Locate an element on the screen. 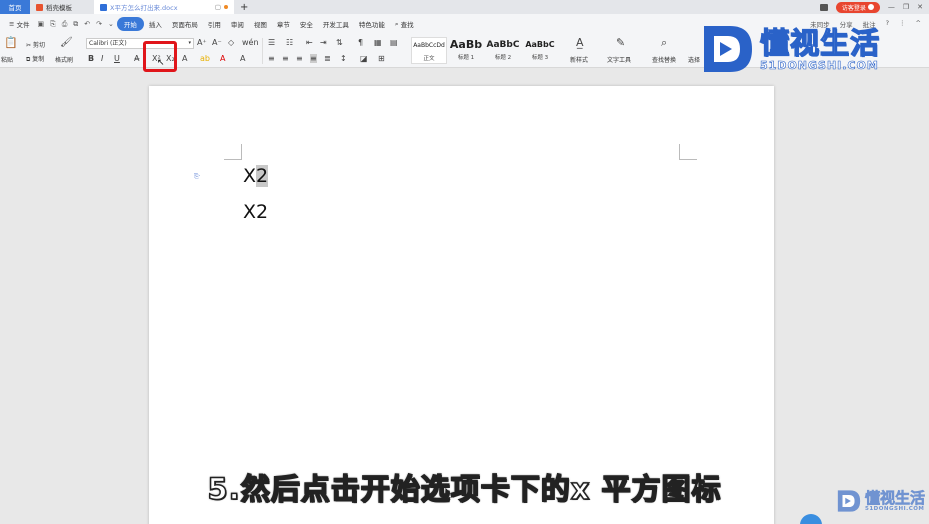 The height and width of the screenshot is (524, 929). collapse-ribbon-icon: ^ is located at coordinates (918, 24).